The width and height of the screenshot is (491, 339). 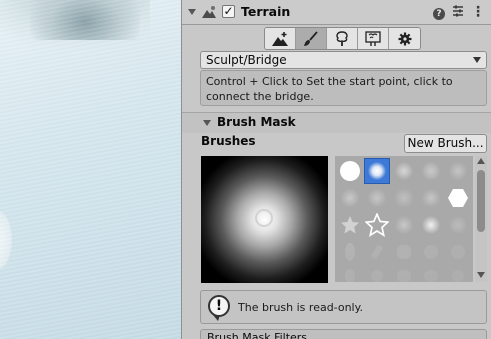 I want to click on component-enabled-checkbox: ✓, so click(x=228, y=11).